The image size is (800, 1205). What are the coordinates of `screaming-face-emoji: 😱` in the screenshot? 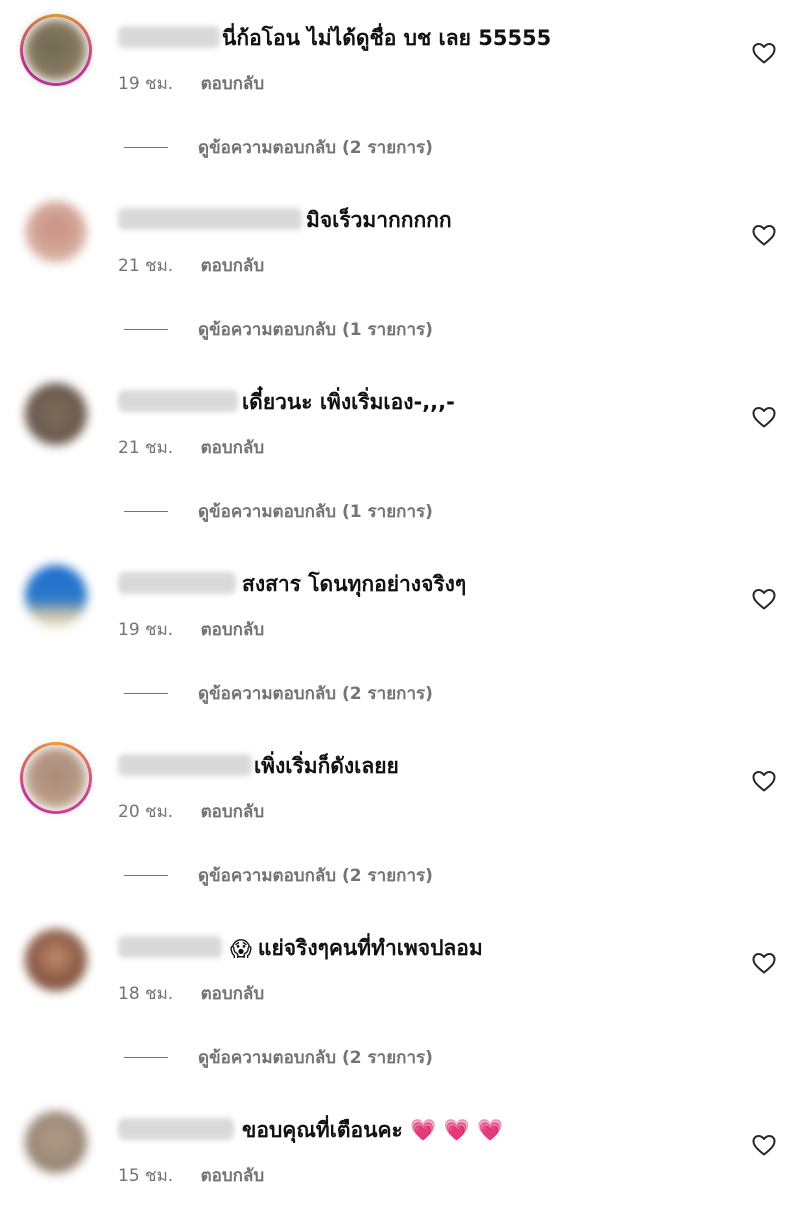 It's located at (241, 949).